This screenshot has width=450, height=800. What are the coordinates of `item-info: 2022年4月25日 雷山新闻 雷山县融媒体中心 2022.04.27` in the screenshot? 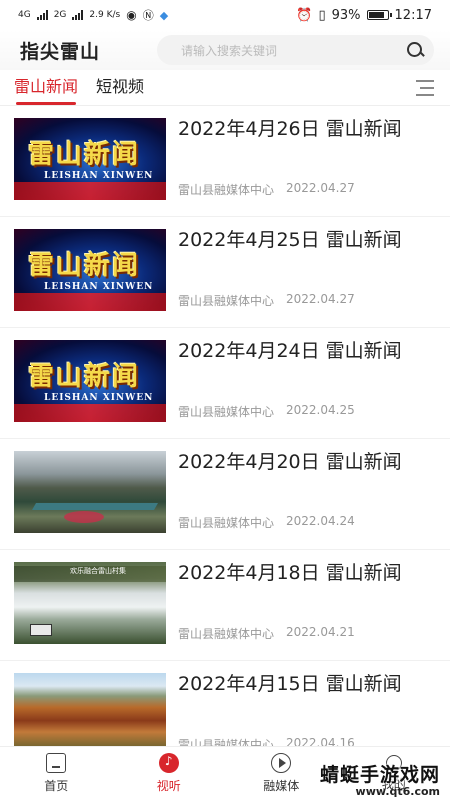 It's located at (307, 270).